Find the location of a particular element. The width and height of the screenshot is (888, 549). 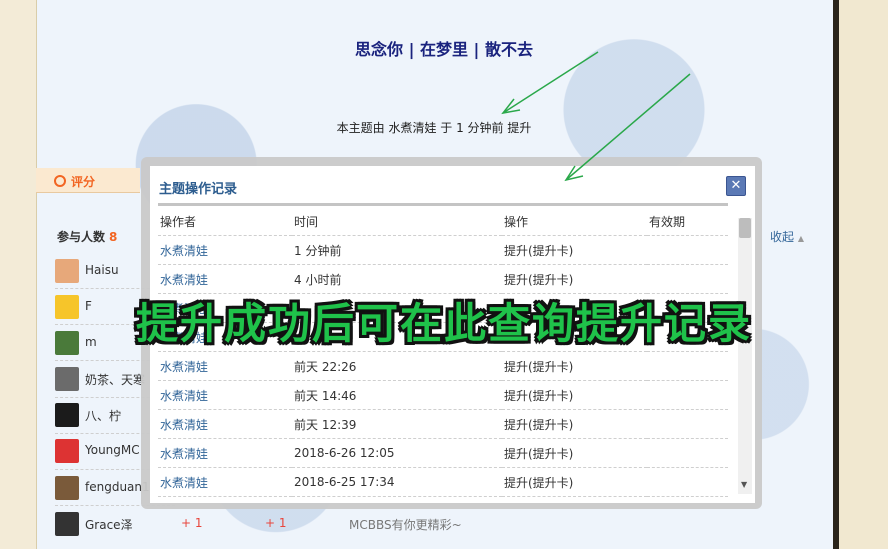

overlay-caption: 提升成功后可在此查询提升记录 is located at coordinates (443, 323).